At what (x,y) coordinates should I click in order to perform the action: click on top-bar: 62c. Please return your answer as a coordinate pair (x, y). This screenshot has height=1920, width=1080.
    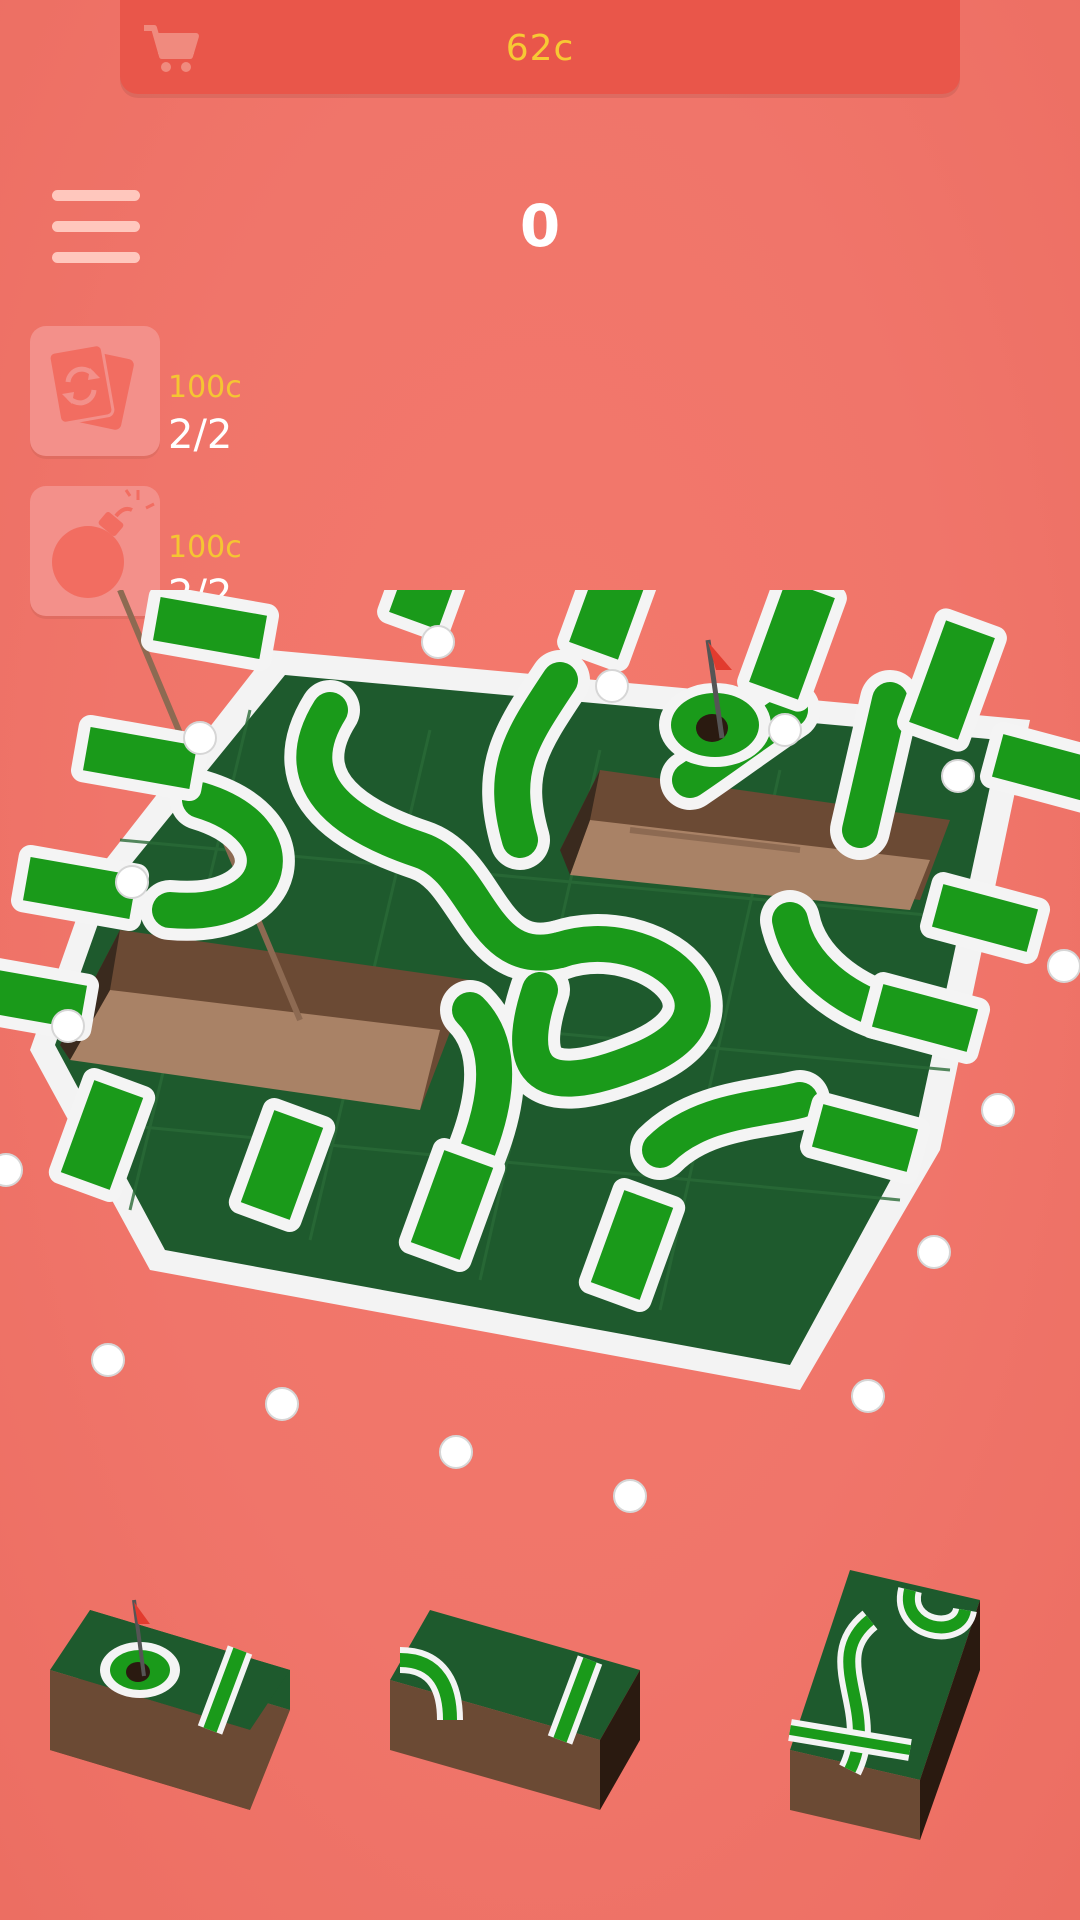
    Looking at the image, I should click on (540, 47).